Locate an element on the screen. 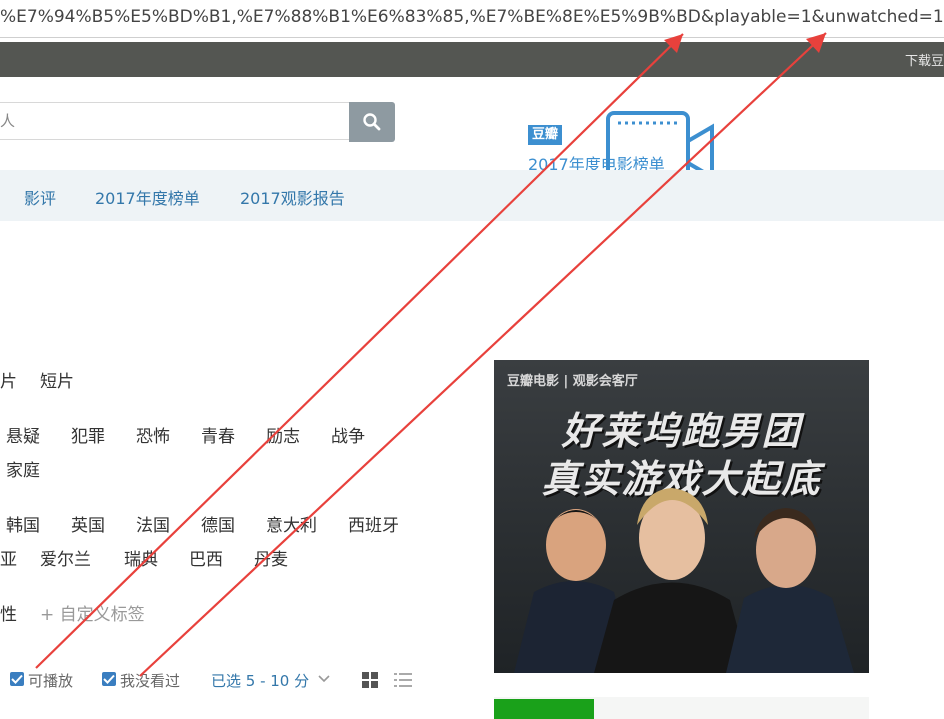 This screenshot has width=944, height=719. tag-item: 巴西 is located at coordinates (206, 557).